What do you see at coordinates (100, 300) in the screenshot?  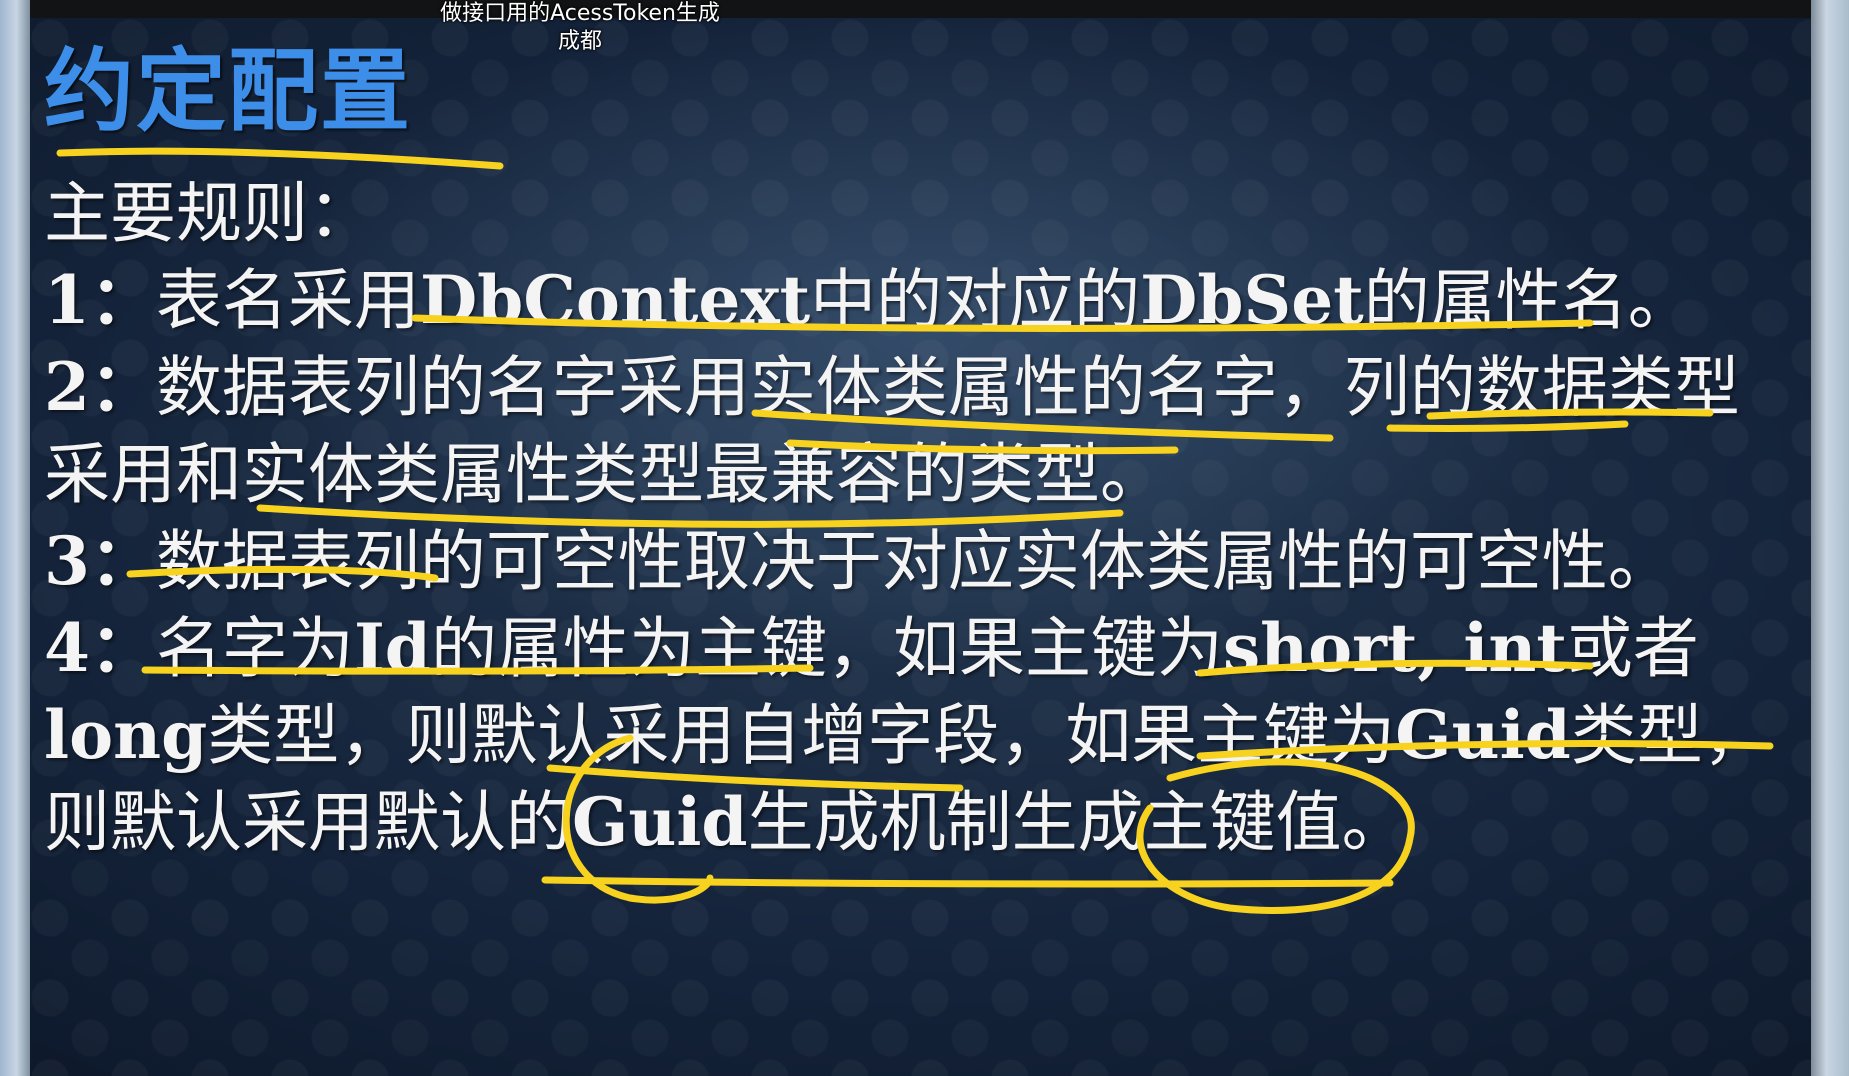 I see `rule-number: 1：` at bounding box center [100, 300].